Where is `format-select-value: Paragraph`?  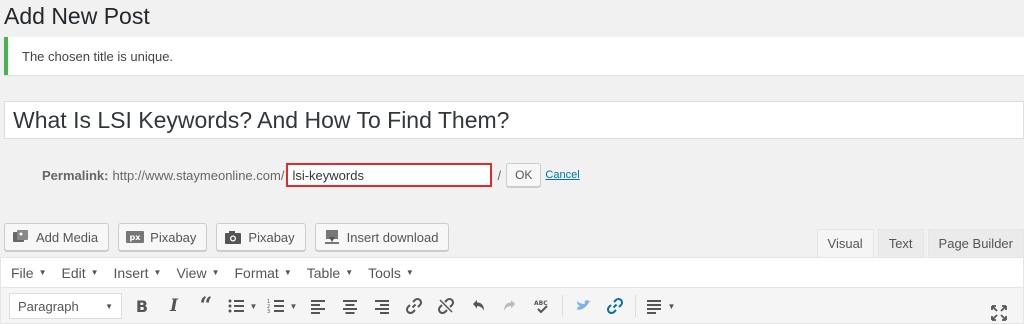 format-select-value: Paragraph is located at coordinates (48, 306).